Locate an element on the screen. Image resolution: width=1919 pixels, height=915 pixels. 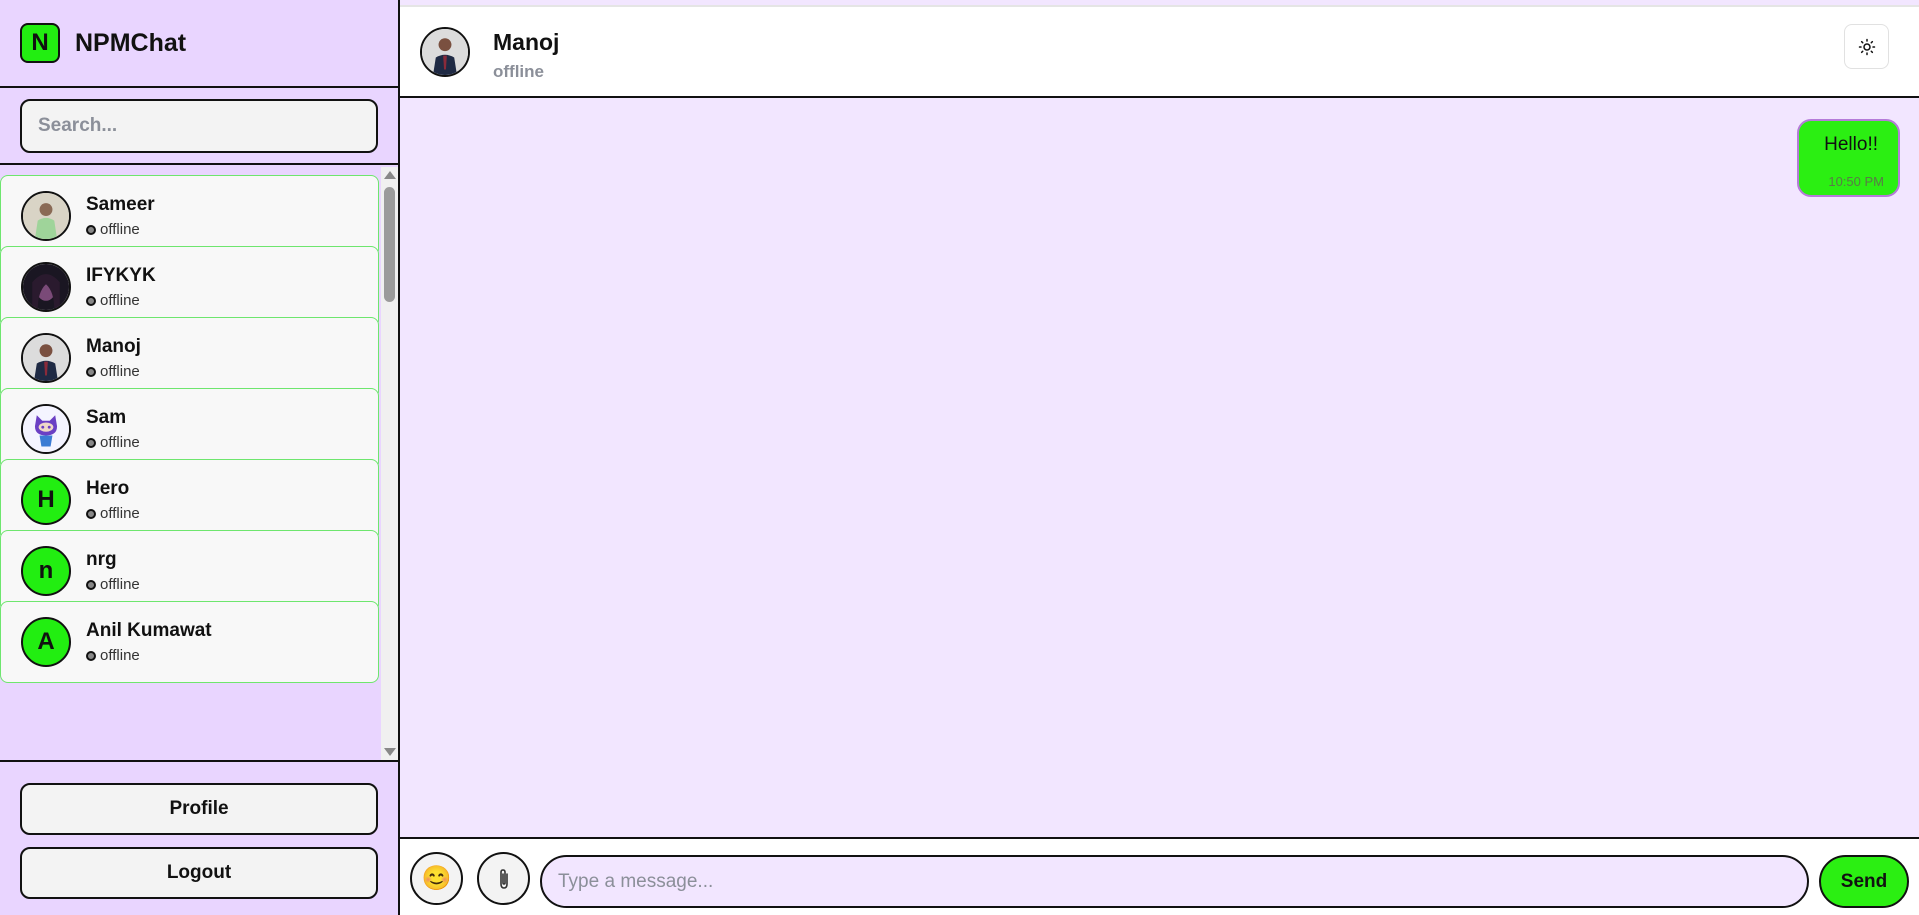
search-section is located at coordinates (199, 126).